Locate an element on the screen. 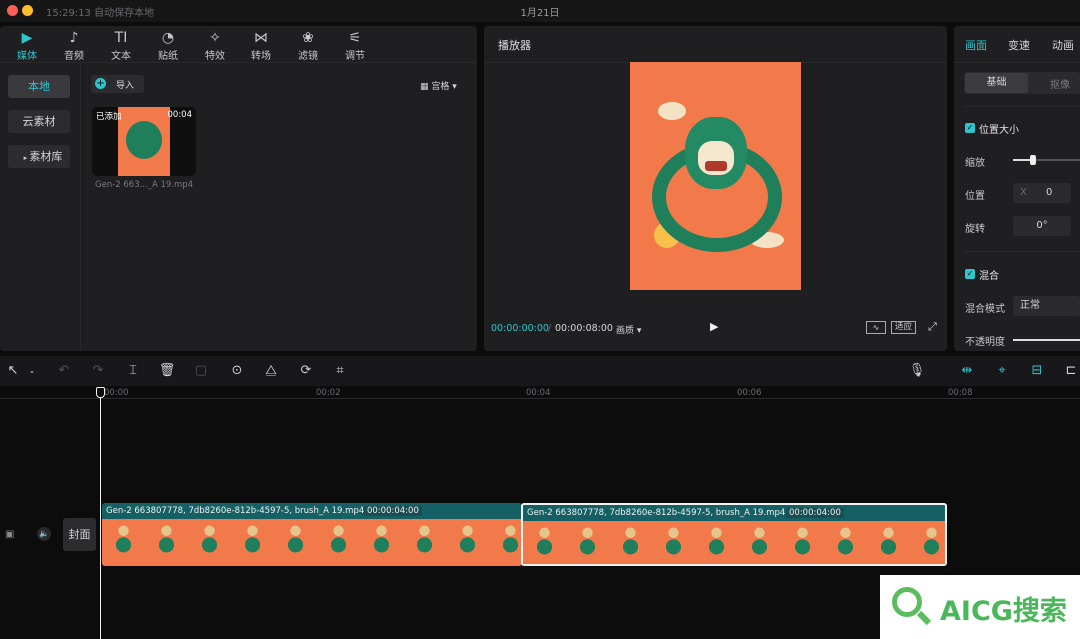 Image resolution: width=1080 pixels, height=639 pixels. transition-icon: ⋈ is located at coordinates (261, 38).